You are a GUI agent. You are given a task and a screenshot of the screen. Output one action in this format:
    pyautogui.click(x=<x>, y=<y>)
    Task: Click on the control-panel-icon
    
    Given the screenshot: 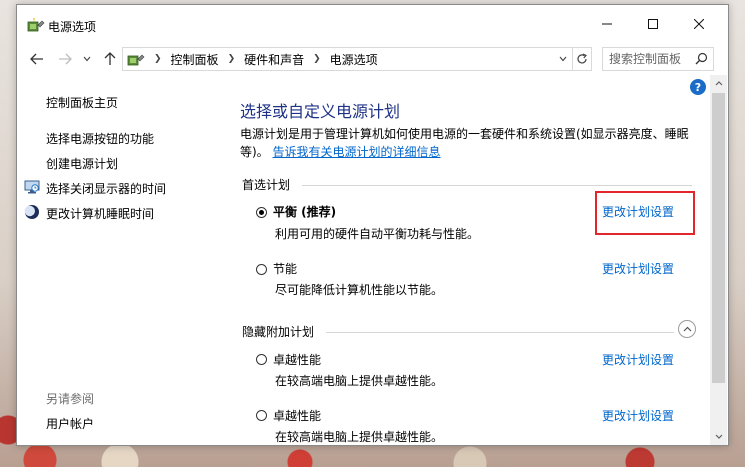 What is the action you would take?
    pyautogui.click(x=136, y=60)
    